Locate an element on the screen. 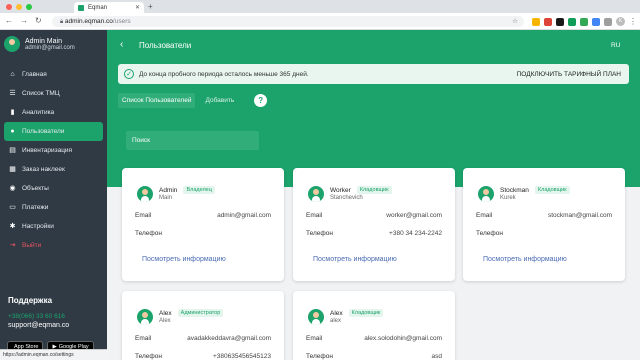 The image size is (640, 360). user-card-header: Worker Кладовщик Stanchevich is located at coordinates (350, 194).